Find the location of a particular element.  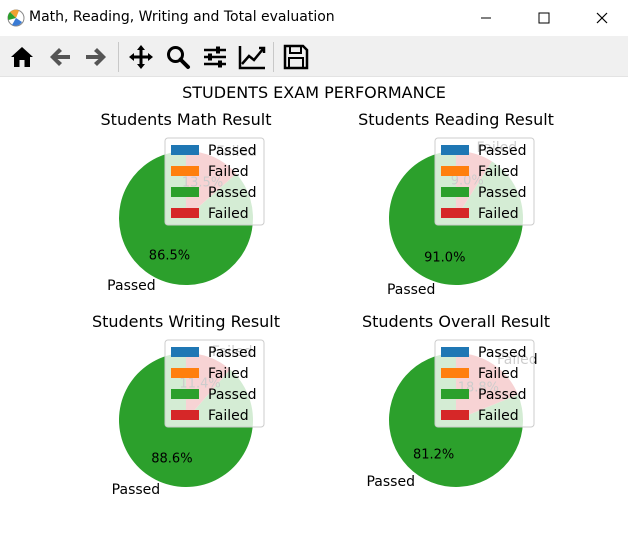

pan-button is located at coordinates (141, 57).